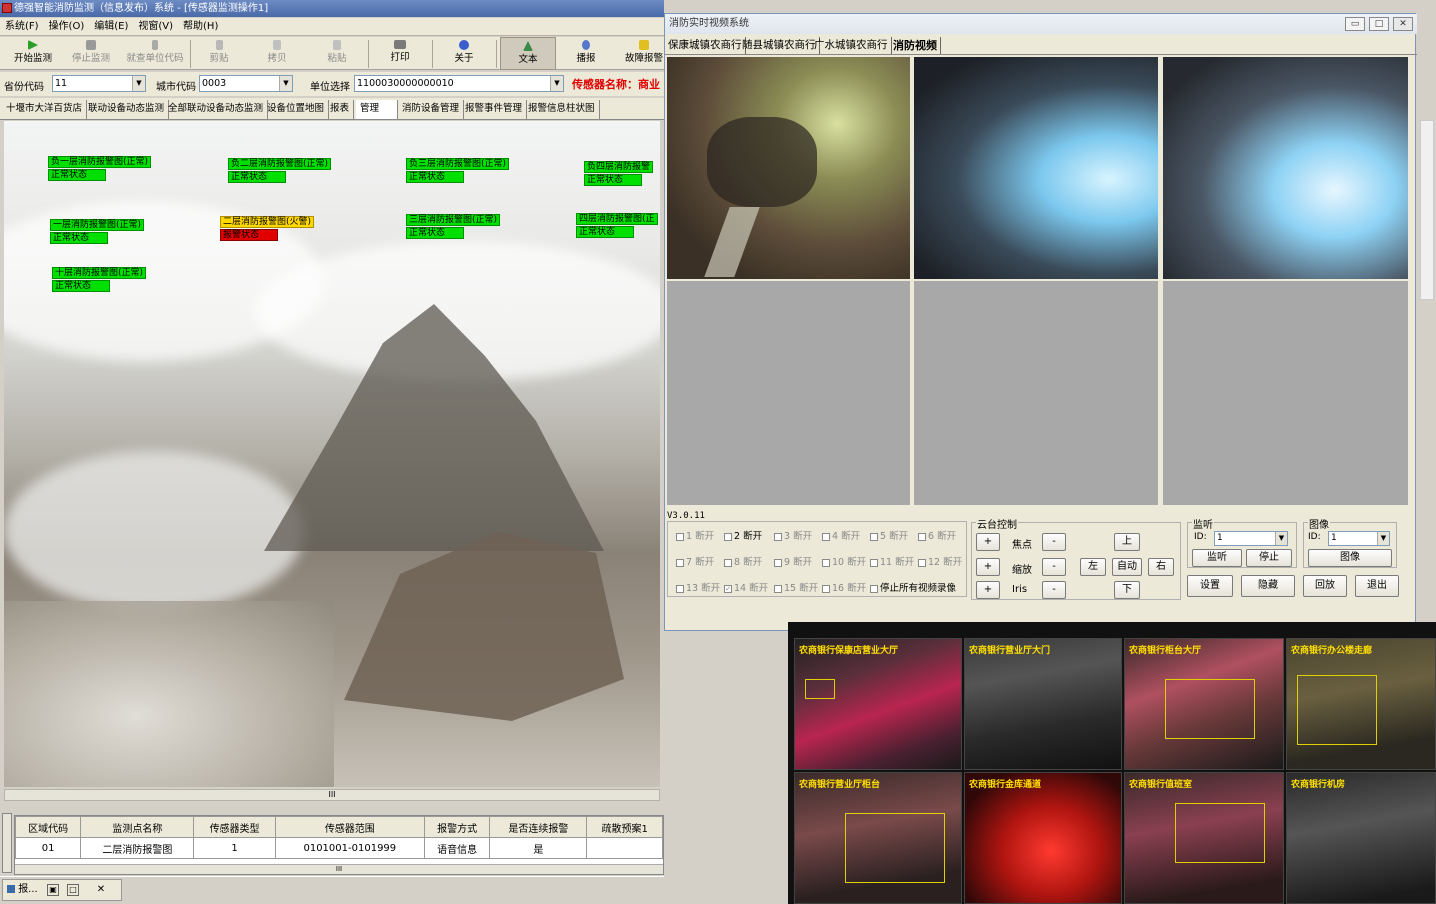 The image size is (1436, 904). Describe the element at coordinates (200, 26) in the screenshot. I see `menu-help: 帮助(H)` at that location.